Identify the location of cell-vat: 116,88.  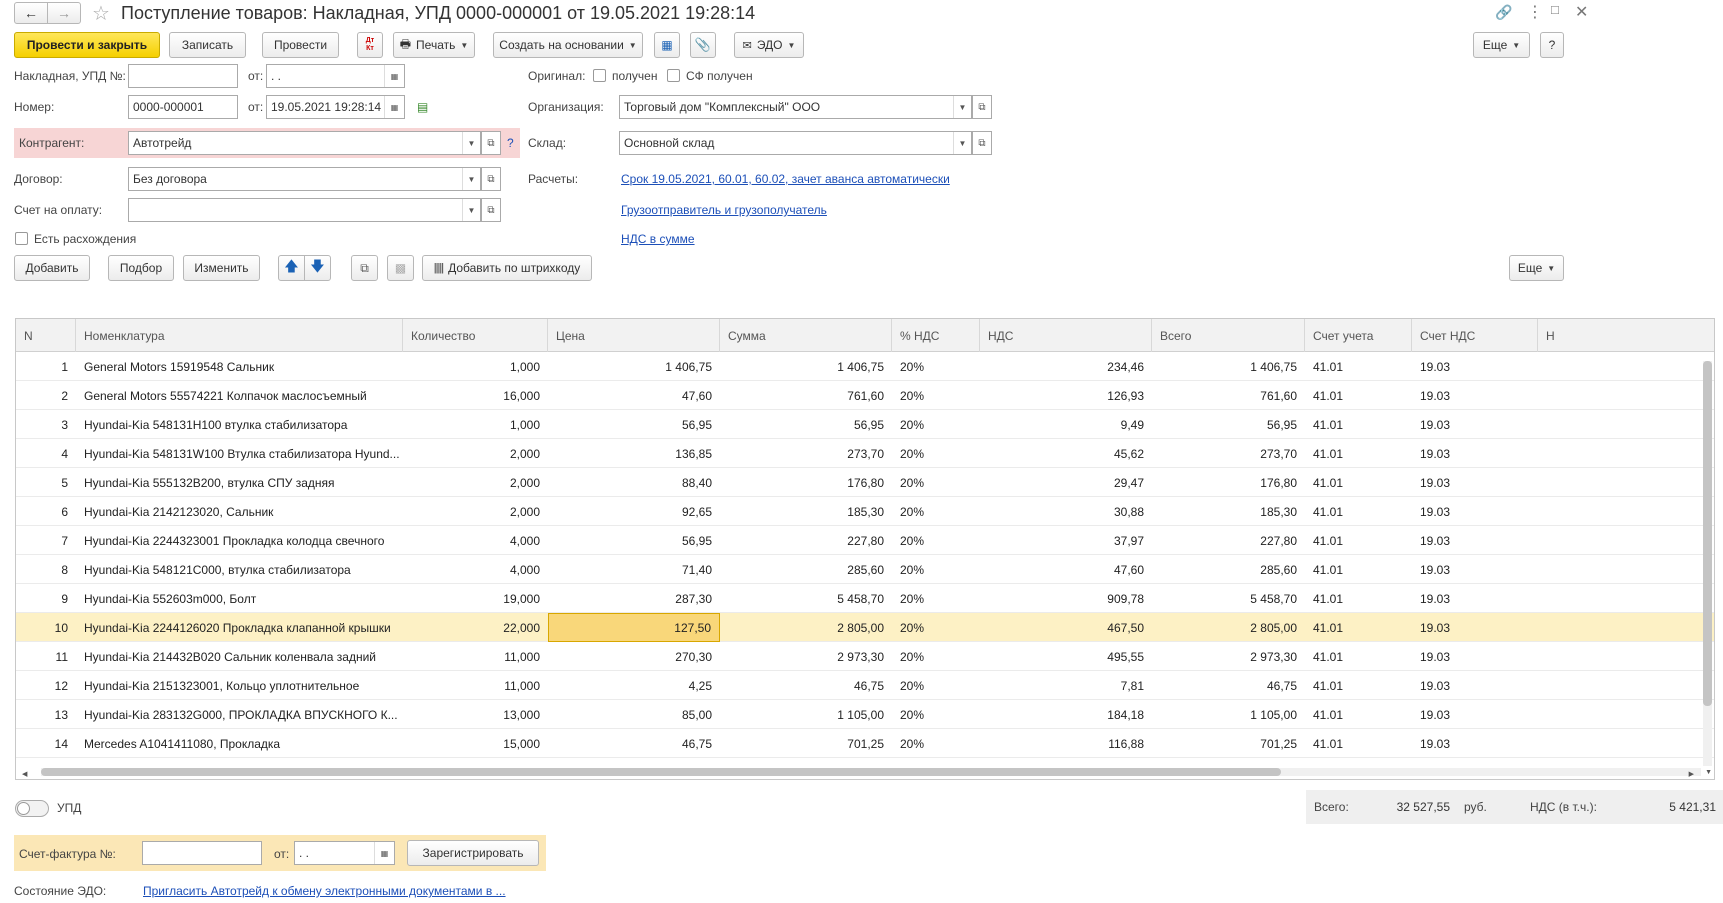
(1066, 743).